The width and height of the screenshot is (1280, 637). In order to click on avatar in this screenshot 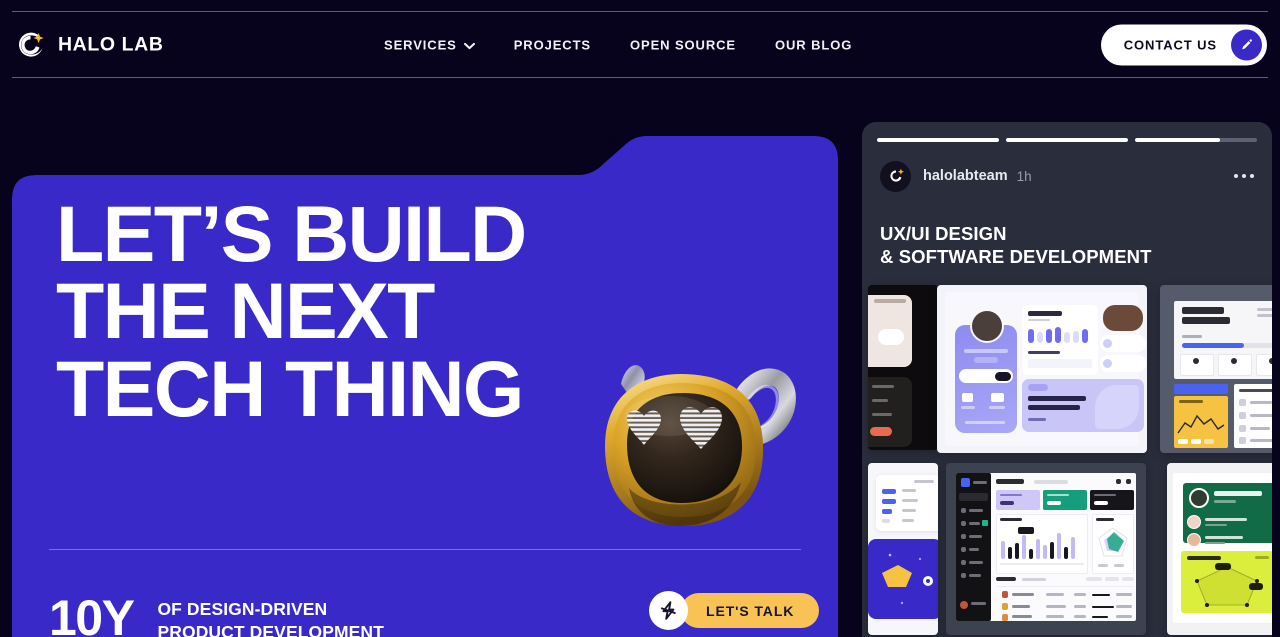, I will do `click(895, 176)`.